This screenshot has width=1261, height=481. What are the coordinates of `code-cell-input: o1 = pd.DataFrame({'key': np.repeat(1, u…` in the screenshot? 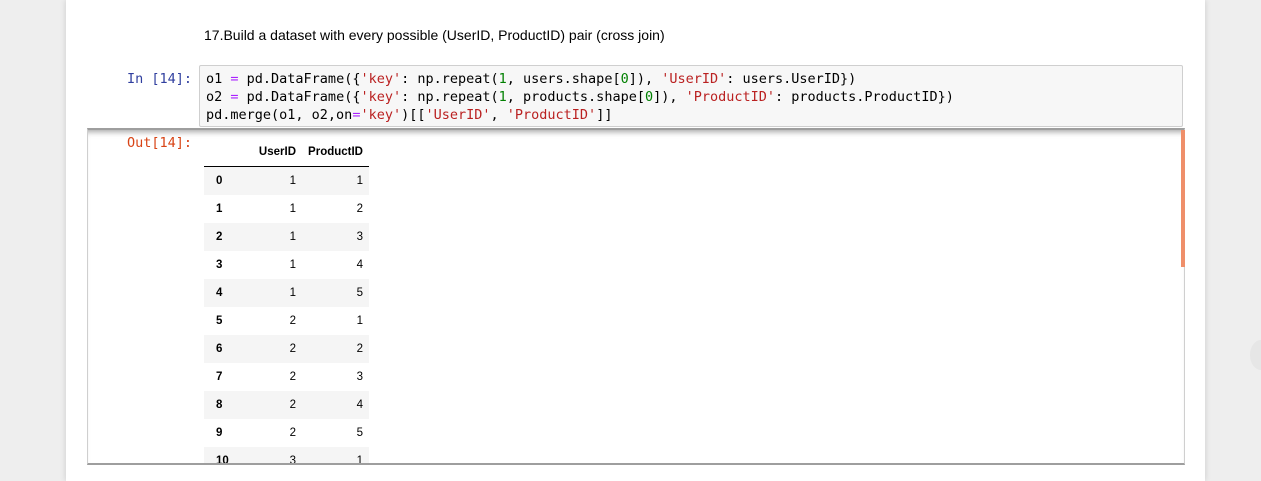 It's located at (691, 96).